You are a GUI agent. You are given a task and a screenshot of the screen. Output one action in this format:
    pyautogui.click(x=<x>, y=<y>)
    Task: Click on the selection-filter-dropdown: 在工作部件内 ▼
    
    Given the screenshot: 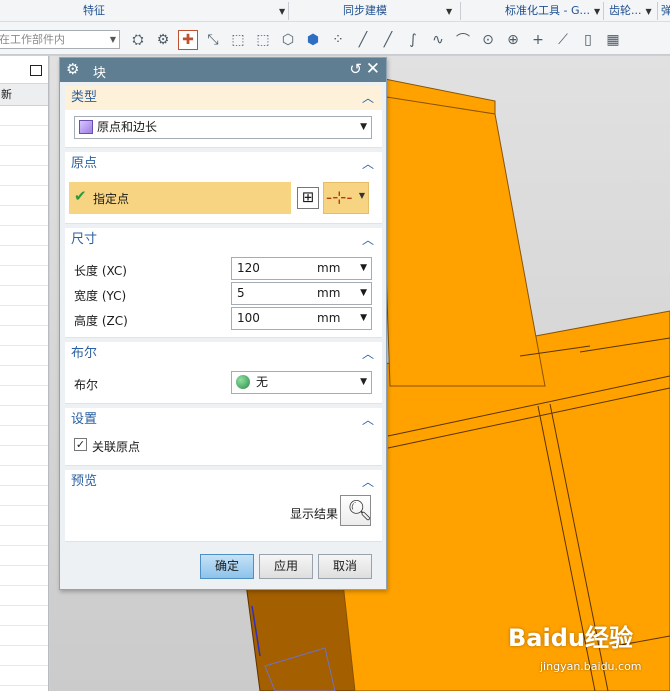 What is the action you would take?
    pyautogui.click(x=60, y=39)
    